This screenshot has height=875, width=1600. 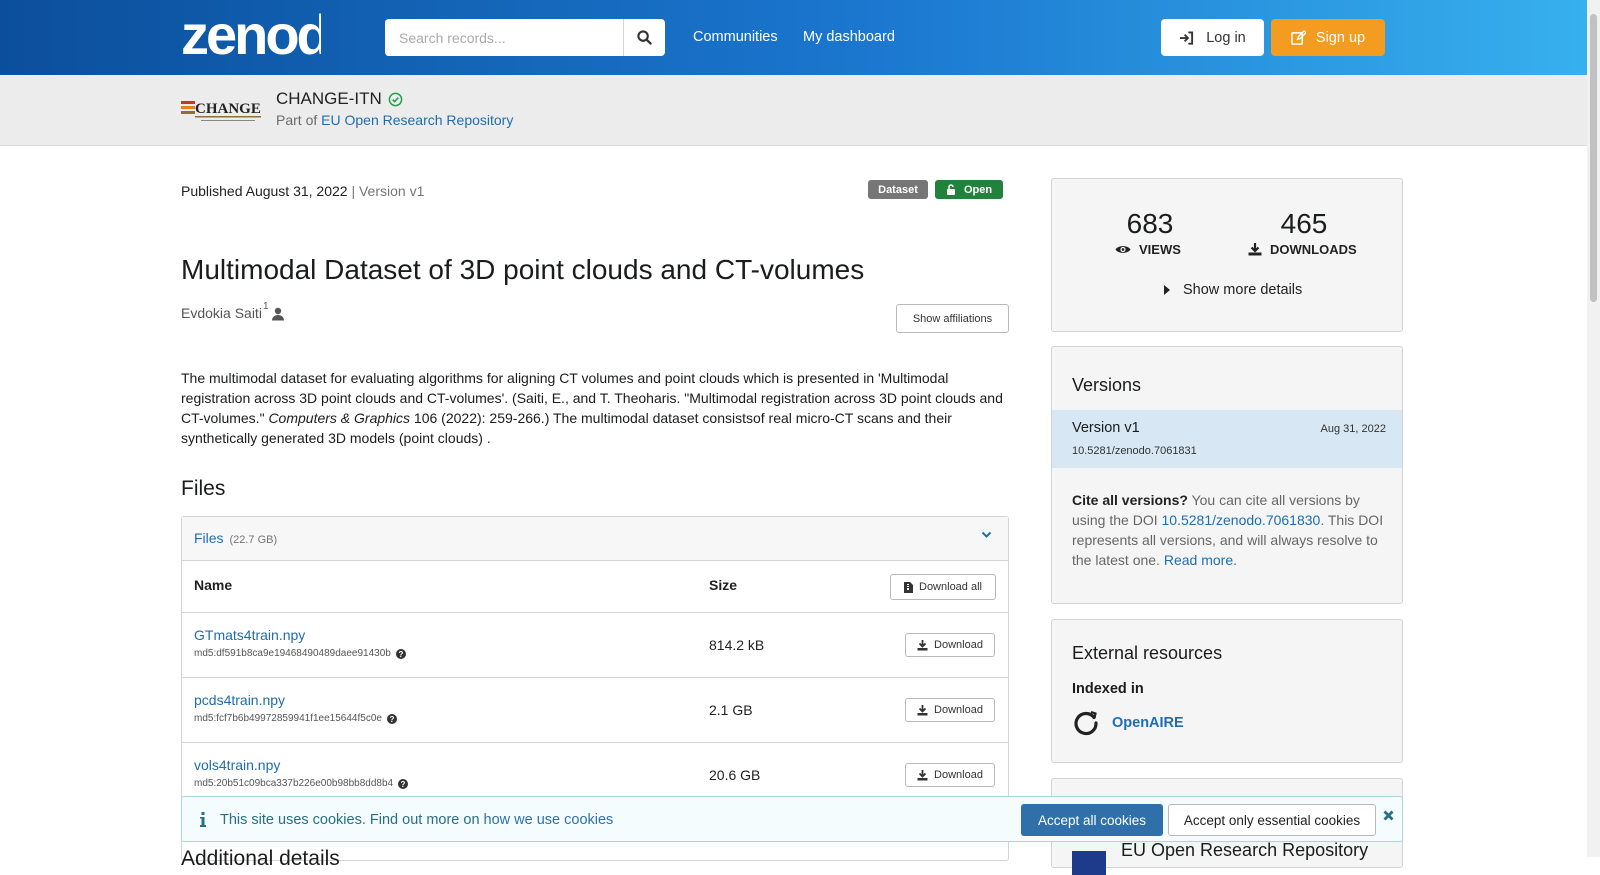 I want to click on indexed-in-label: Indexed in, so click(x=1108, y=689).